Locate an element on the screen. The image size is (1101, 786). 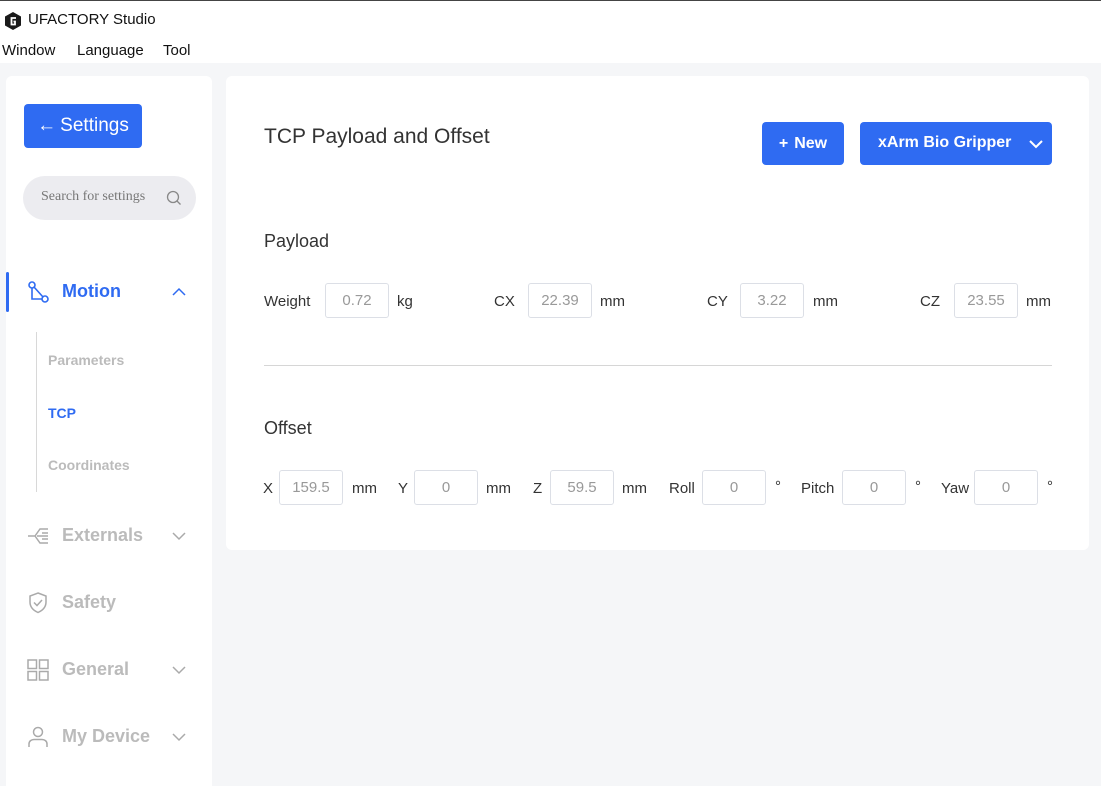
y-input is located at coordinates (446, 487).